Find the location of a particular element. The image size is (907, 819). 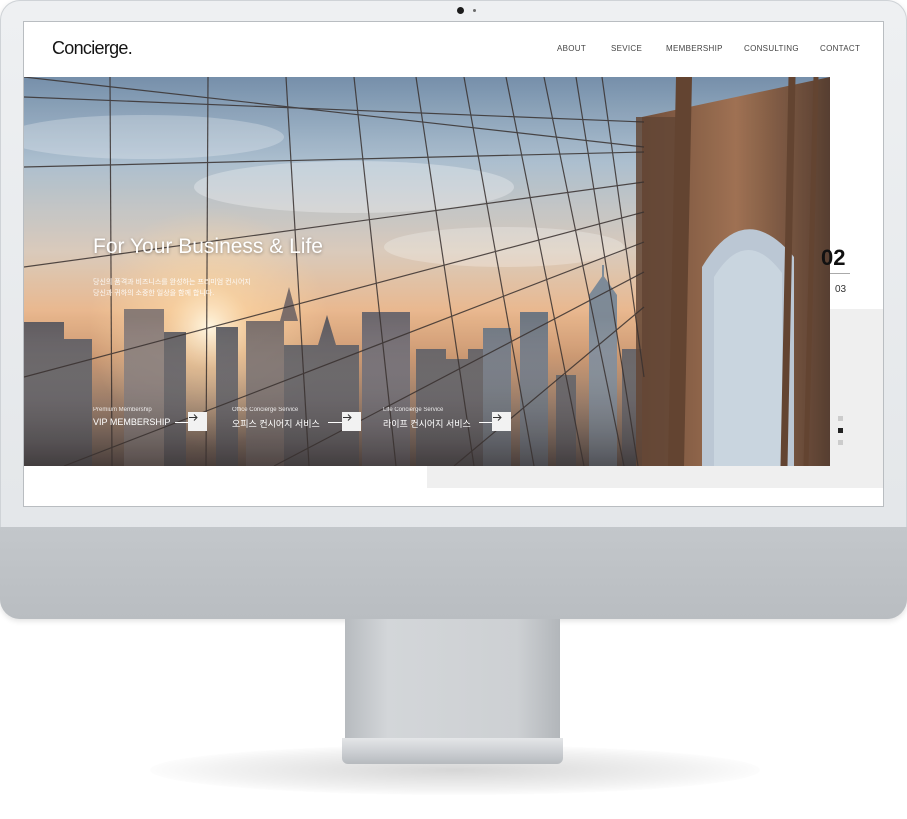

nav-item-service: SEVICE is located at coordinates (626, 48).